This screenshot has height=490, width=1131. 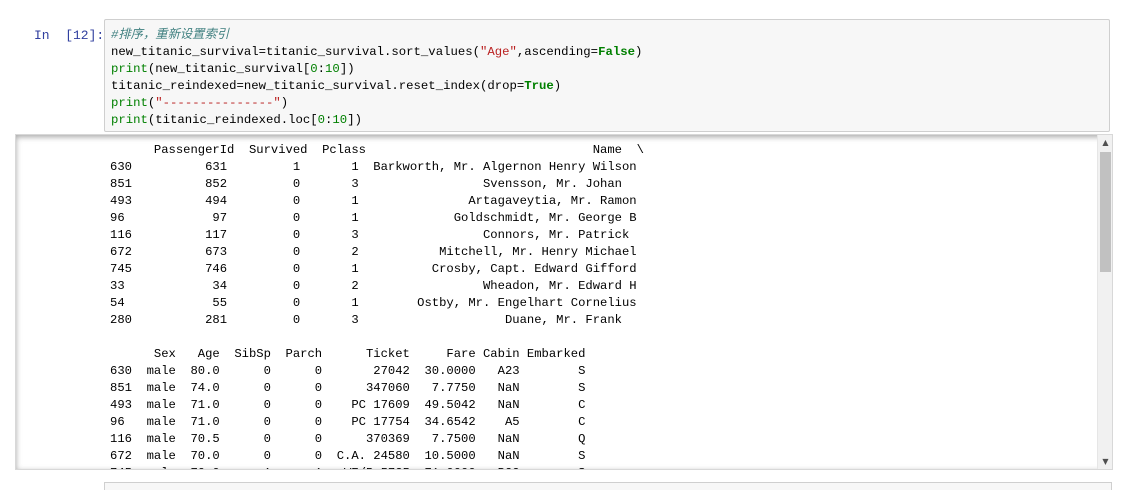 I want to click on code-token: False, so click(x=616, y=52).